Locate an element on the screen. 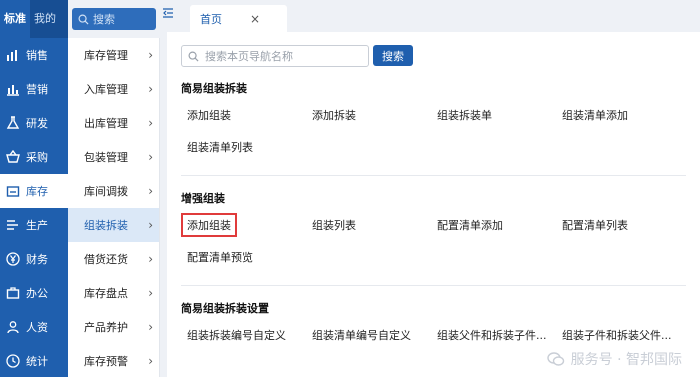 This screenshot has width=700, height=377. search-button: 搜索 is located at coordinates (393, 55).